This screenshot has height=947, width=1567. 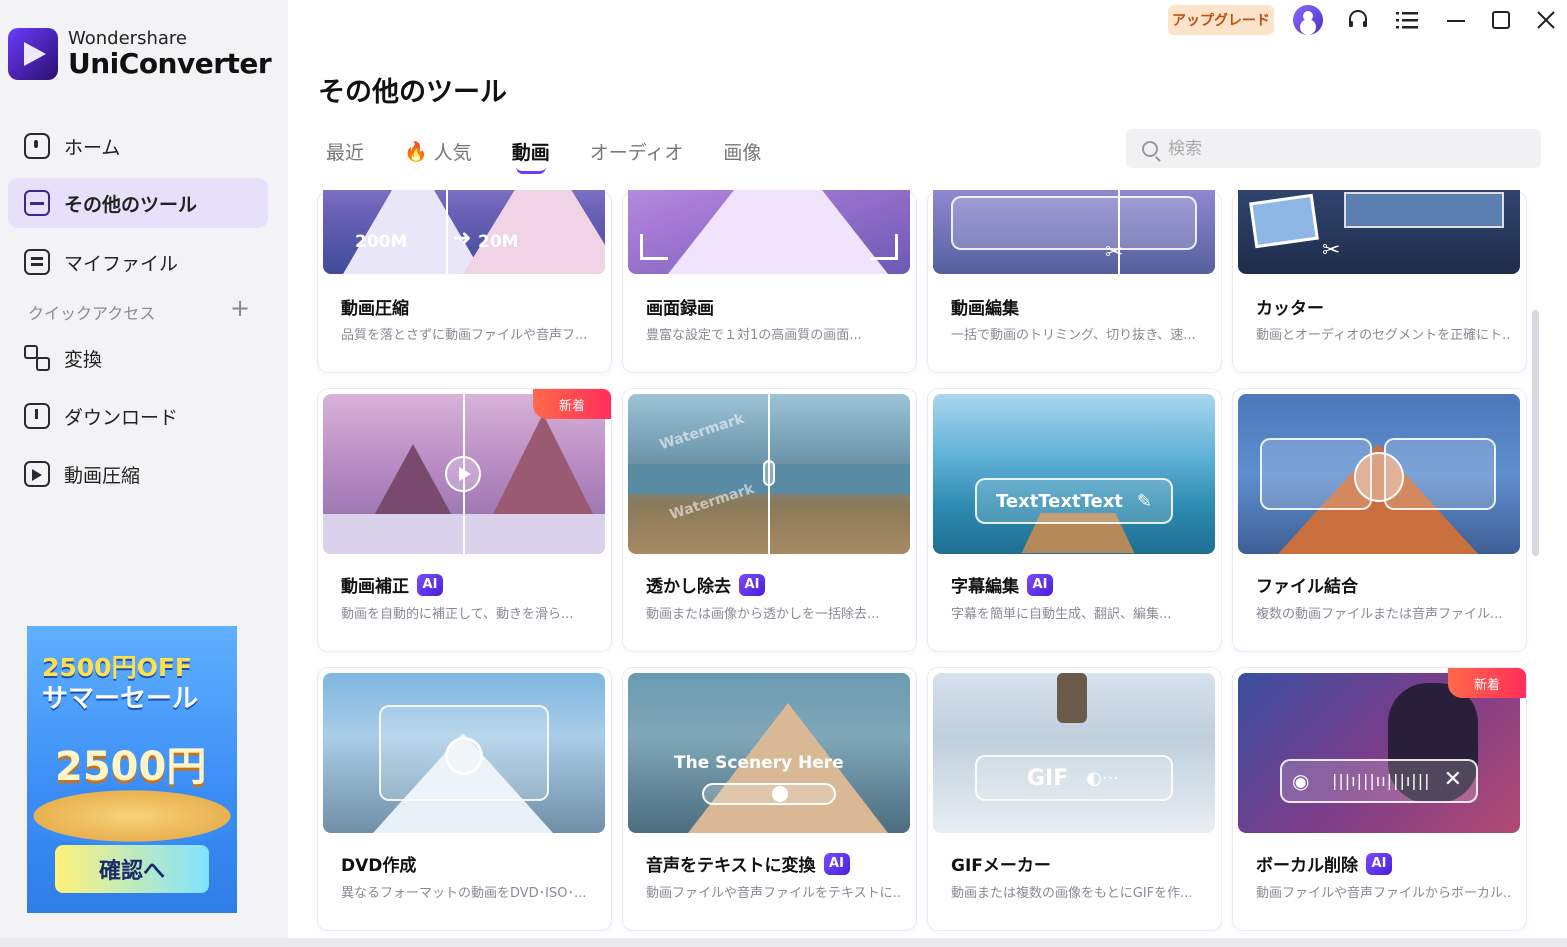 I want to click on vocal-icon: ◉, so click(x=1301, y=781).